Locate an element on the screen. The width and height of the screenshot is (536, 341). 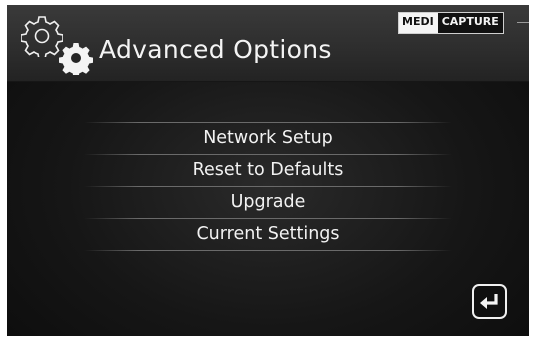
back-enter-button is located at coordinates (489, 301).